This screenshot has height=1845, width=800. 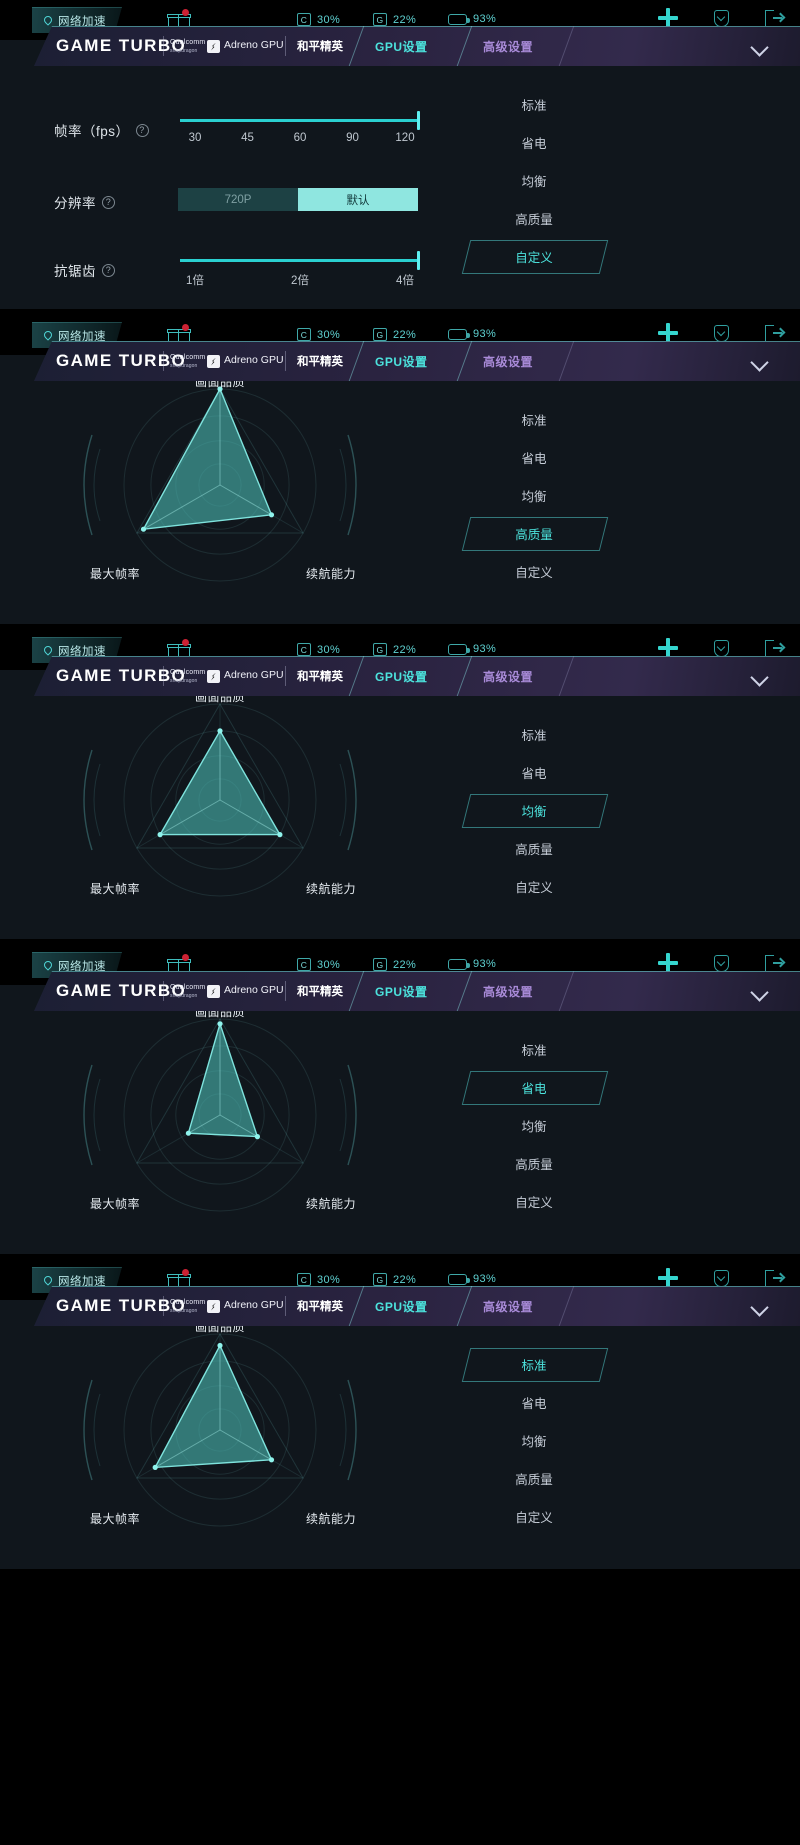 I want to click on antialiasing-ticks: 1倍 2倍 4倍, so click(x=300, y=280).